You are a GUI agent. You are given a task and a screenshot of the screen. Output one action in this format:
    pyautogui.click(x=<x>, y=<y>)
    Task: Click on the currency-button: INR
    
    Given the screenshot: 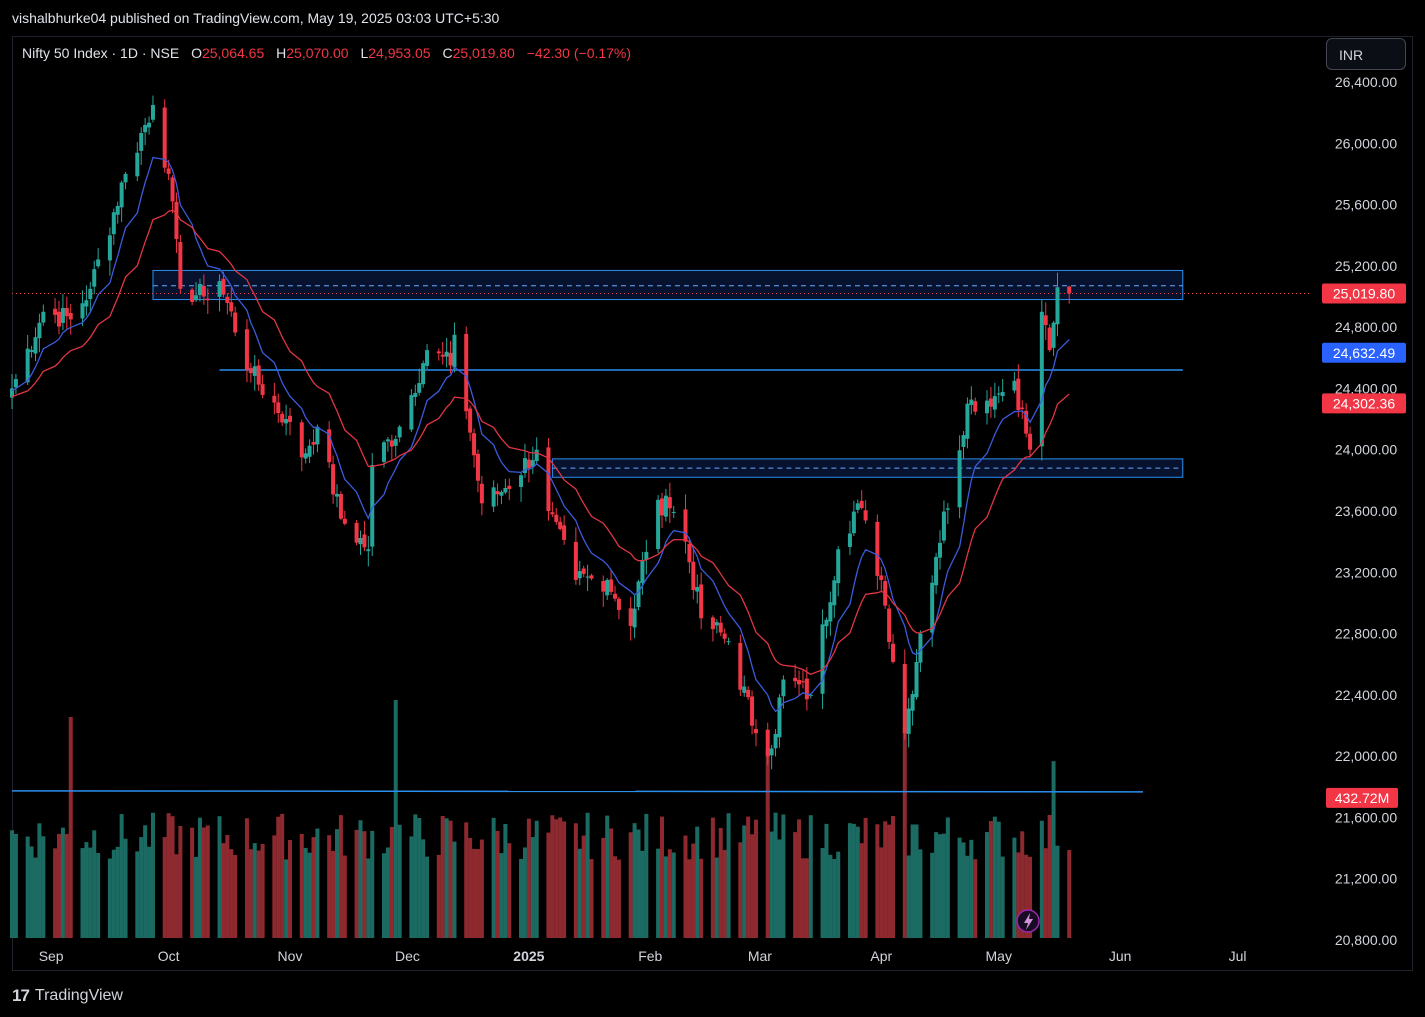 What is the action you would take?
    pyautogui.click(x=1366, y=54)
    